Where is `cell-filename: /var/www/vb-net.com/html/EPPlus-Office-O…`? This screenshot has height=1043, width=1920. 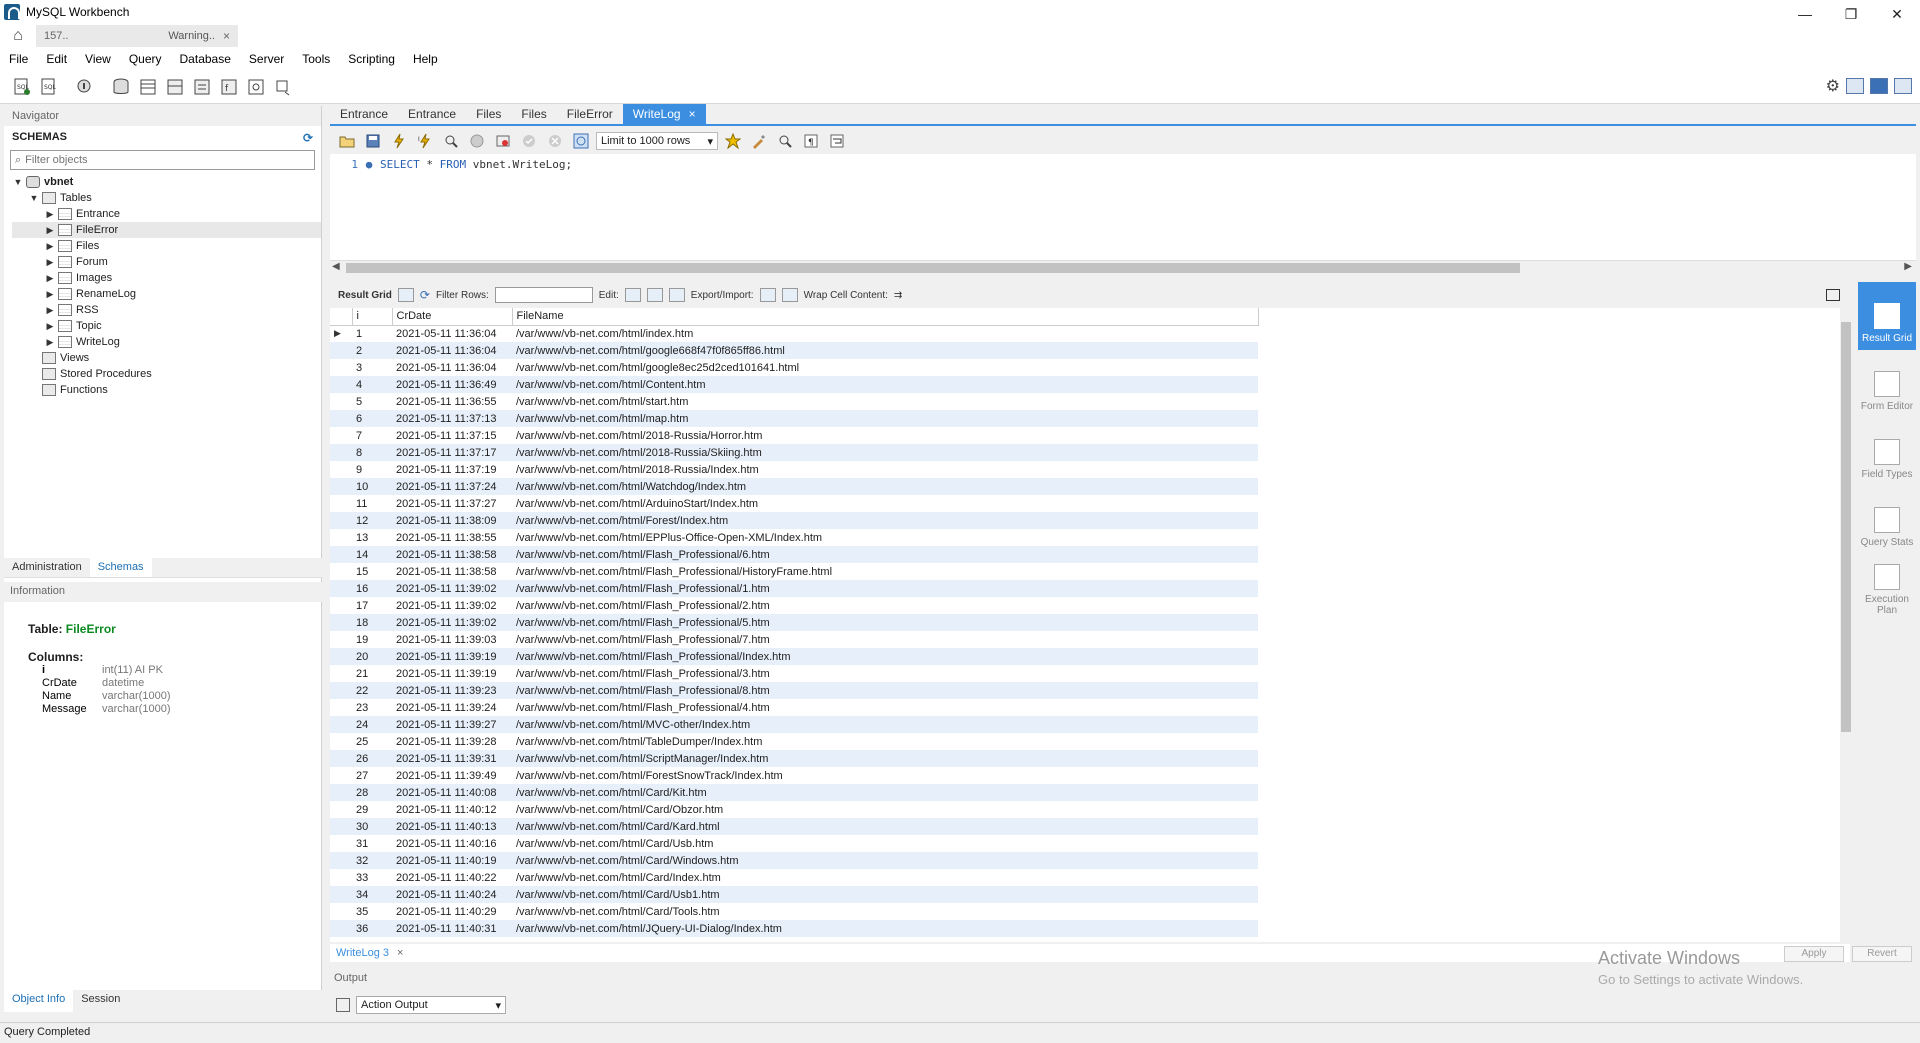
cell-filename: /var/www/vb-net.com/html/EPPlus-Office-O… is located at coordinates (885, 537).